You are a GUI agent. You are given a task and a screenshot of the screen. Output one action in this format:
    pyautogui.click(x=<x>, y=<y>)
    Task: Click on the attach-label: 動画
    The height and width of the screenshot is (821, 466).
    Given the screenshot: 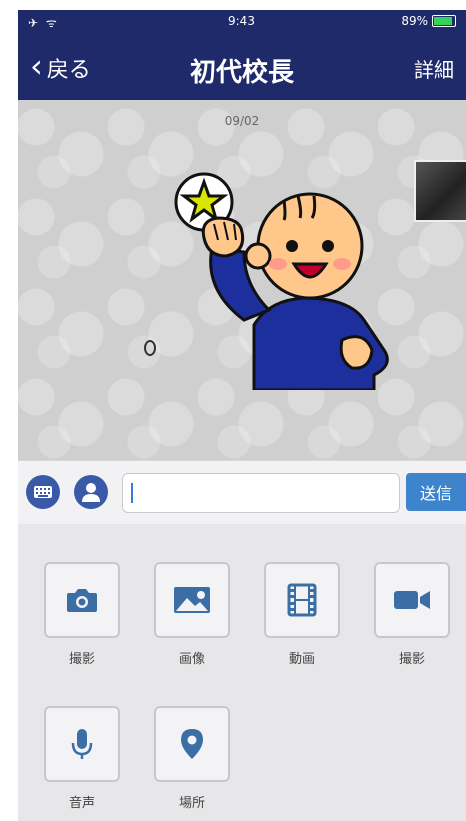 What is the action you would take?
    pyautogui.click(x=301, y=659)
    